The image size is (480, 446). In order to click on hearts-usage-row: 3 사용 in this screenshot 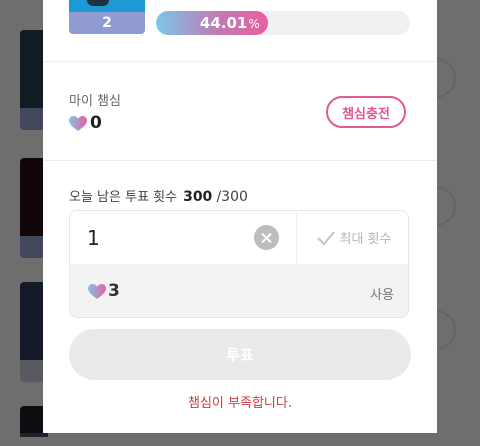, I will do `click(239, 290)`.